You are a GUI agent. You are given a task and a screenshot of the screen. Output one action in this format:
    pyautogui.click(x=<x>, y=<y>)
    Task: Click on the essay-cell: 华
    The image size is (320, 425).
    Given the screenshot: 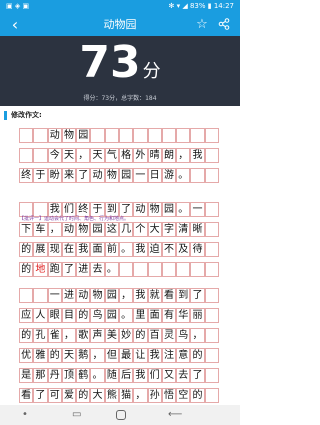 What is the action you would take?
    pyautogui.click(x=183, y=315)
    